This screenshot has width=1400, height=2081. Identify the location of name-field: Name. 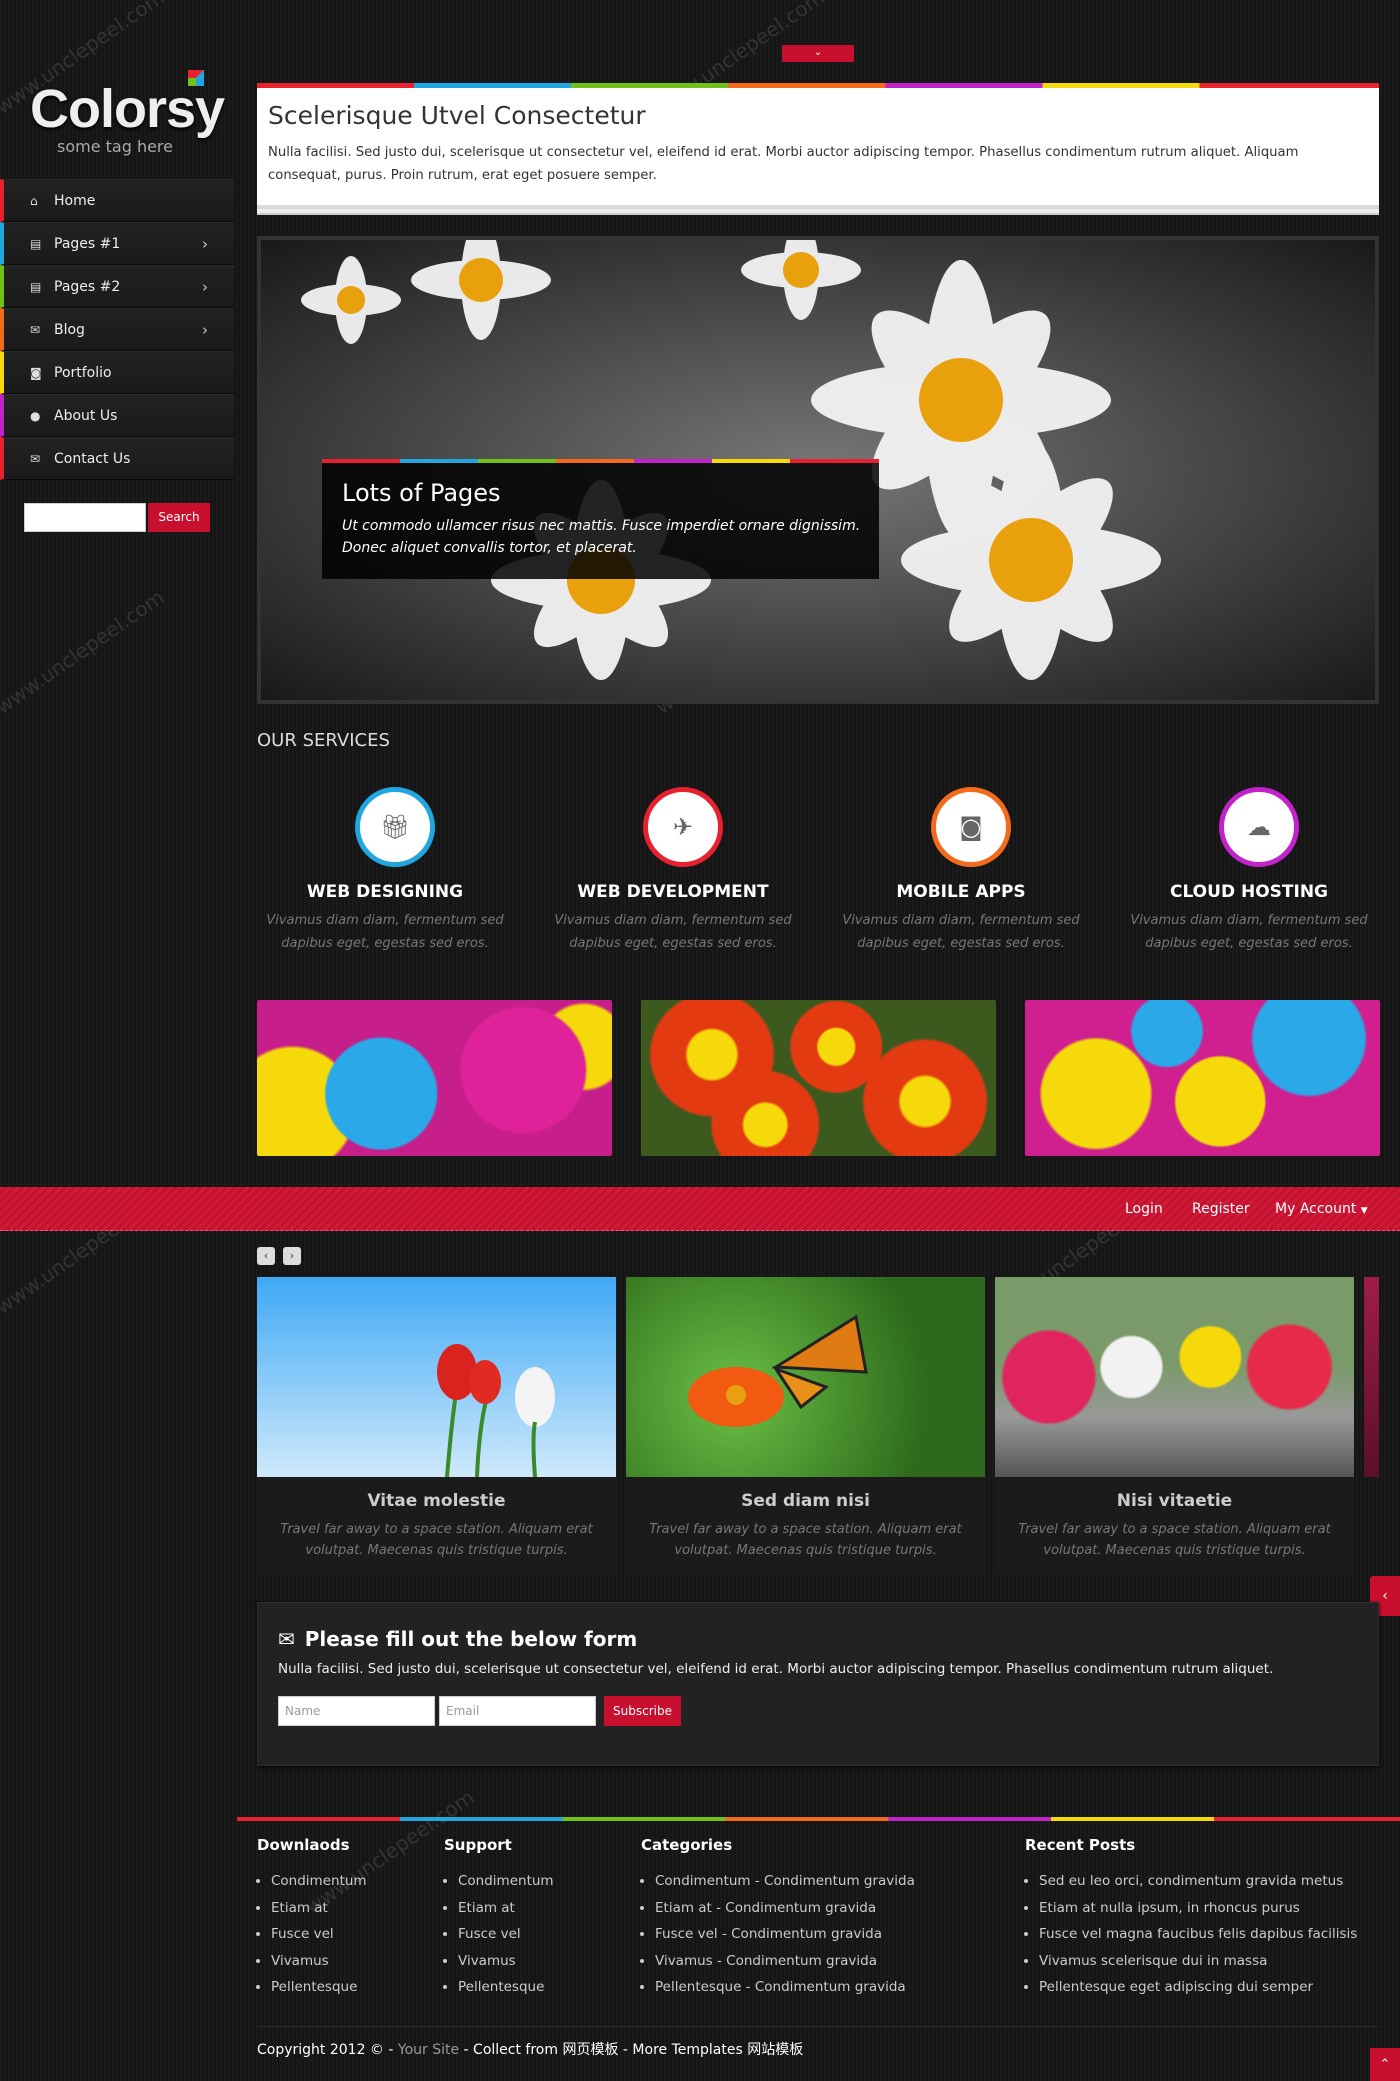
(356, 1711).